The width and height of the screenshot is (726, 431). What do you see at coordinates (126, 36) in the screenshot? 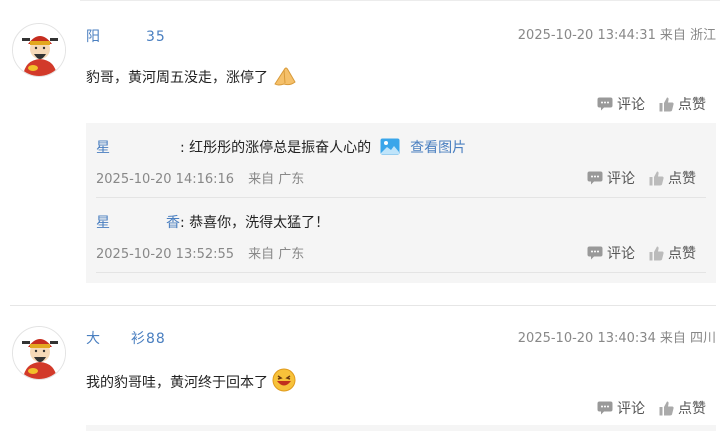
I see `comment-username: 阳 35` at bounding box center [126, 36].